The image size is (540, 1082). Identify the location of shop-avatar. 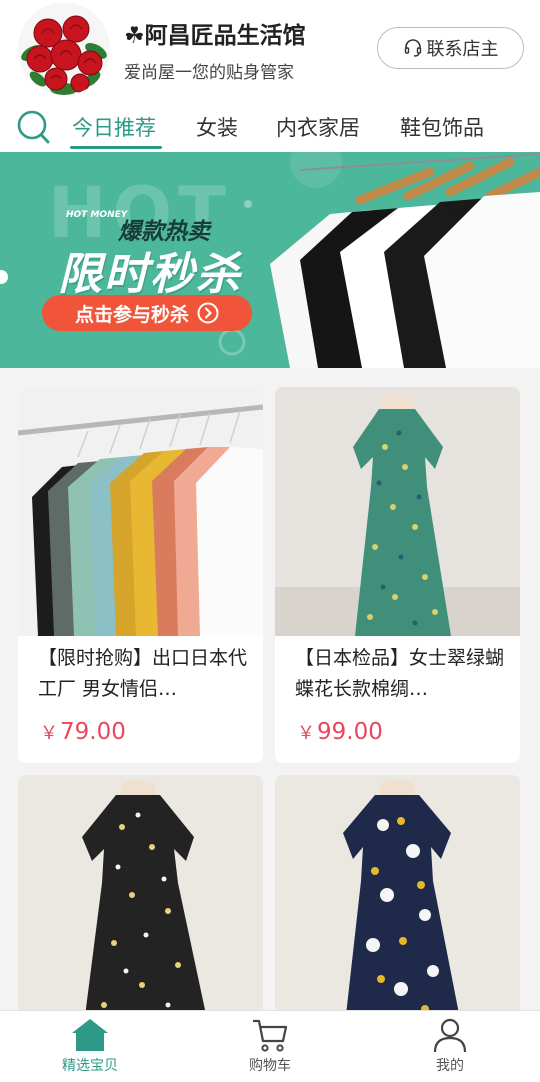
(64, 49).